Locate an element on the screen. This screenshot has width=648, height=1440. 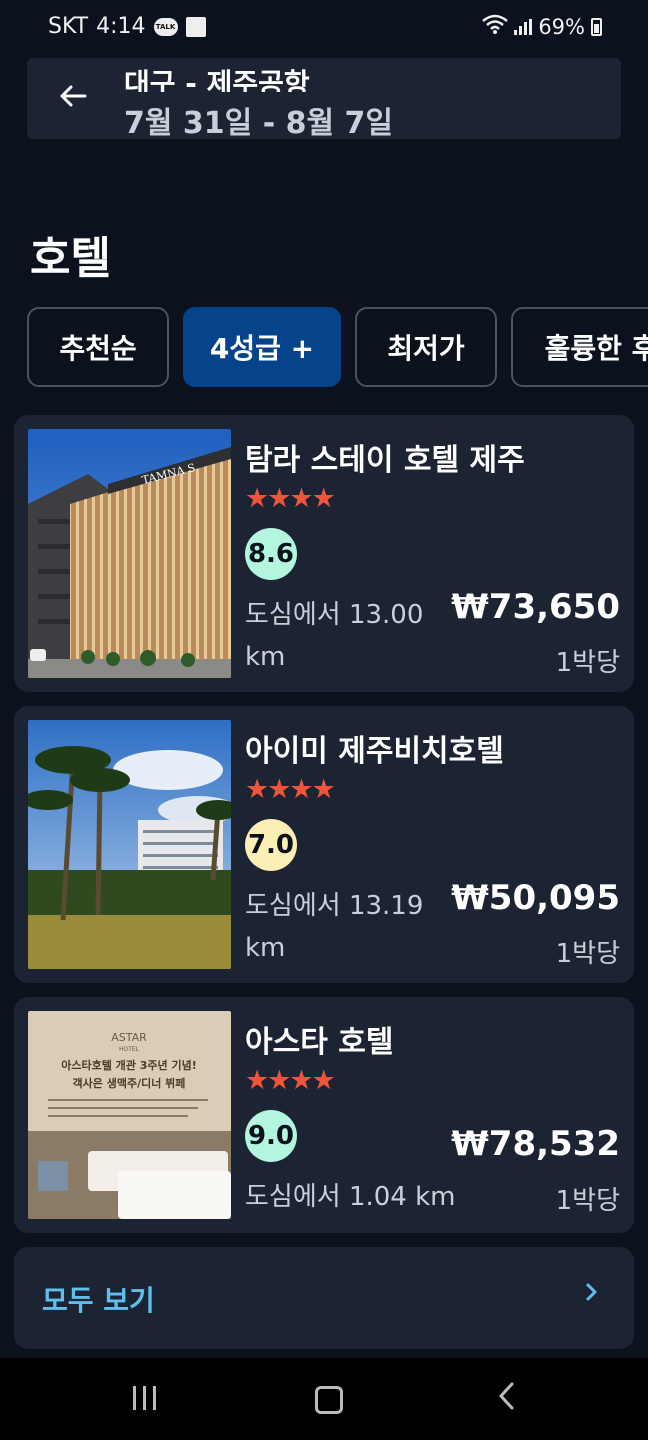
recents-icon is located at coordinates (144, 1398).